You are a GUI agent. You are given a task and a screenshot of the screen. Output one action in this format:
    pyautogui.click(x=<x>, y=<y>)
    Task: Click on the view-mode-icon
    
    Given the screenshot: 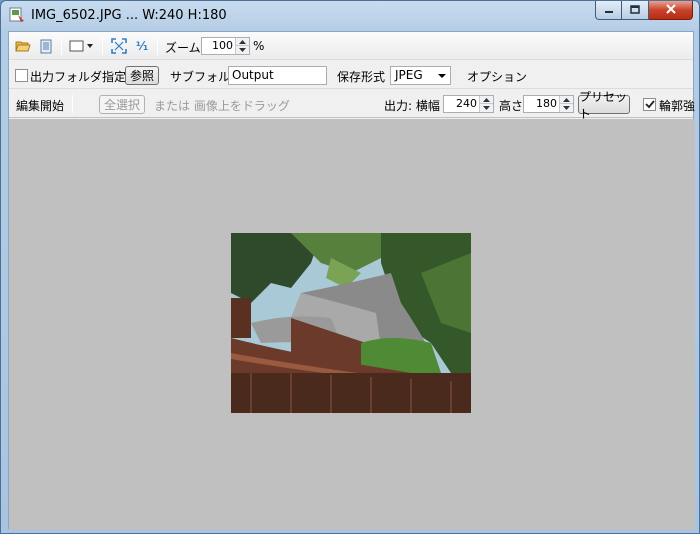 What is the action you would take?
    pyautogui.click(x=82, y=46)
    